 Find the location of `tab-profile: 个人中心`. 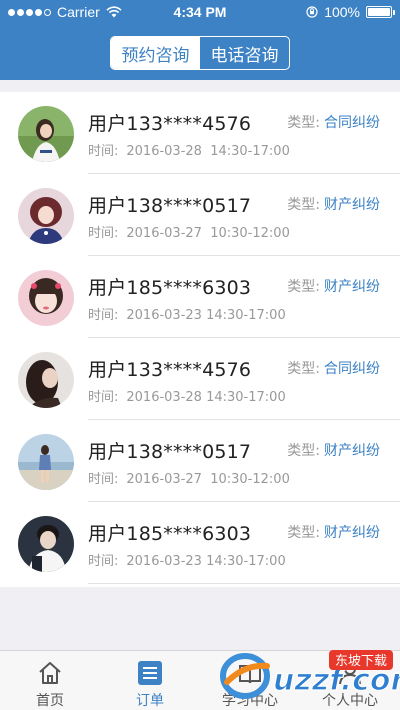

tab-profile: 个人中心 is located at coordinates (350, 680).